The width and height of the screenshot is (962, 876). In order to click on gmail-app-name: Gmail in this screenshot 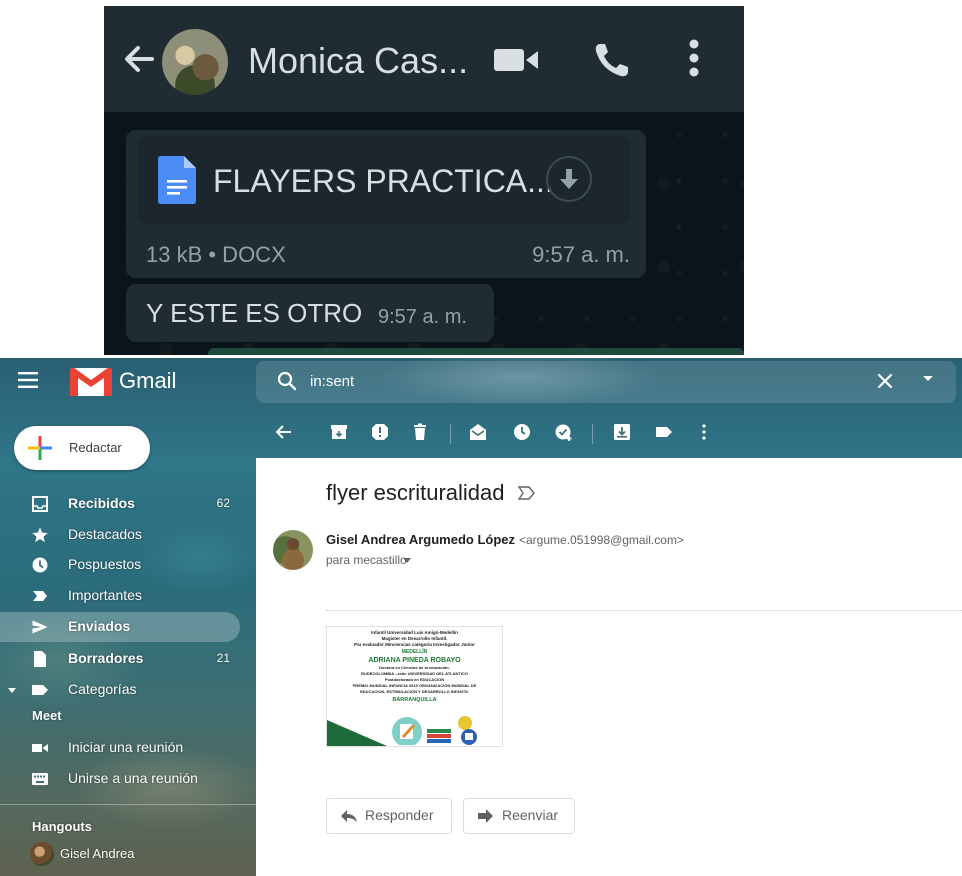, I will do `click(148, 380)`.